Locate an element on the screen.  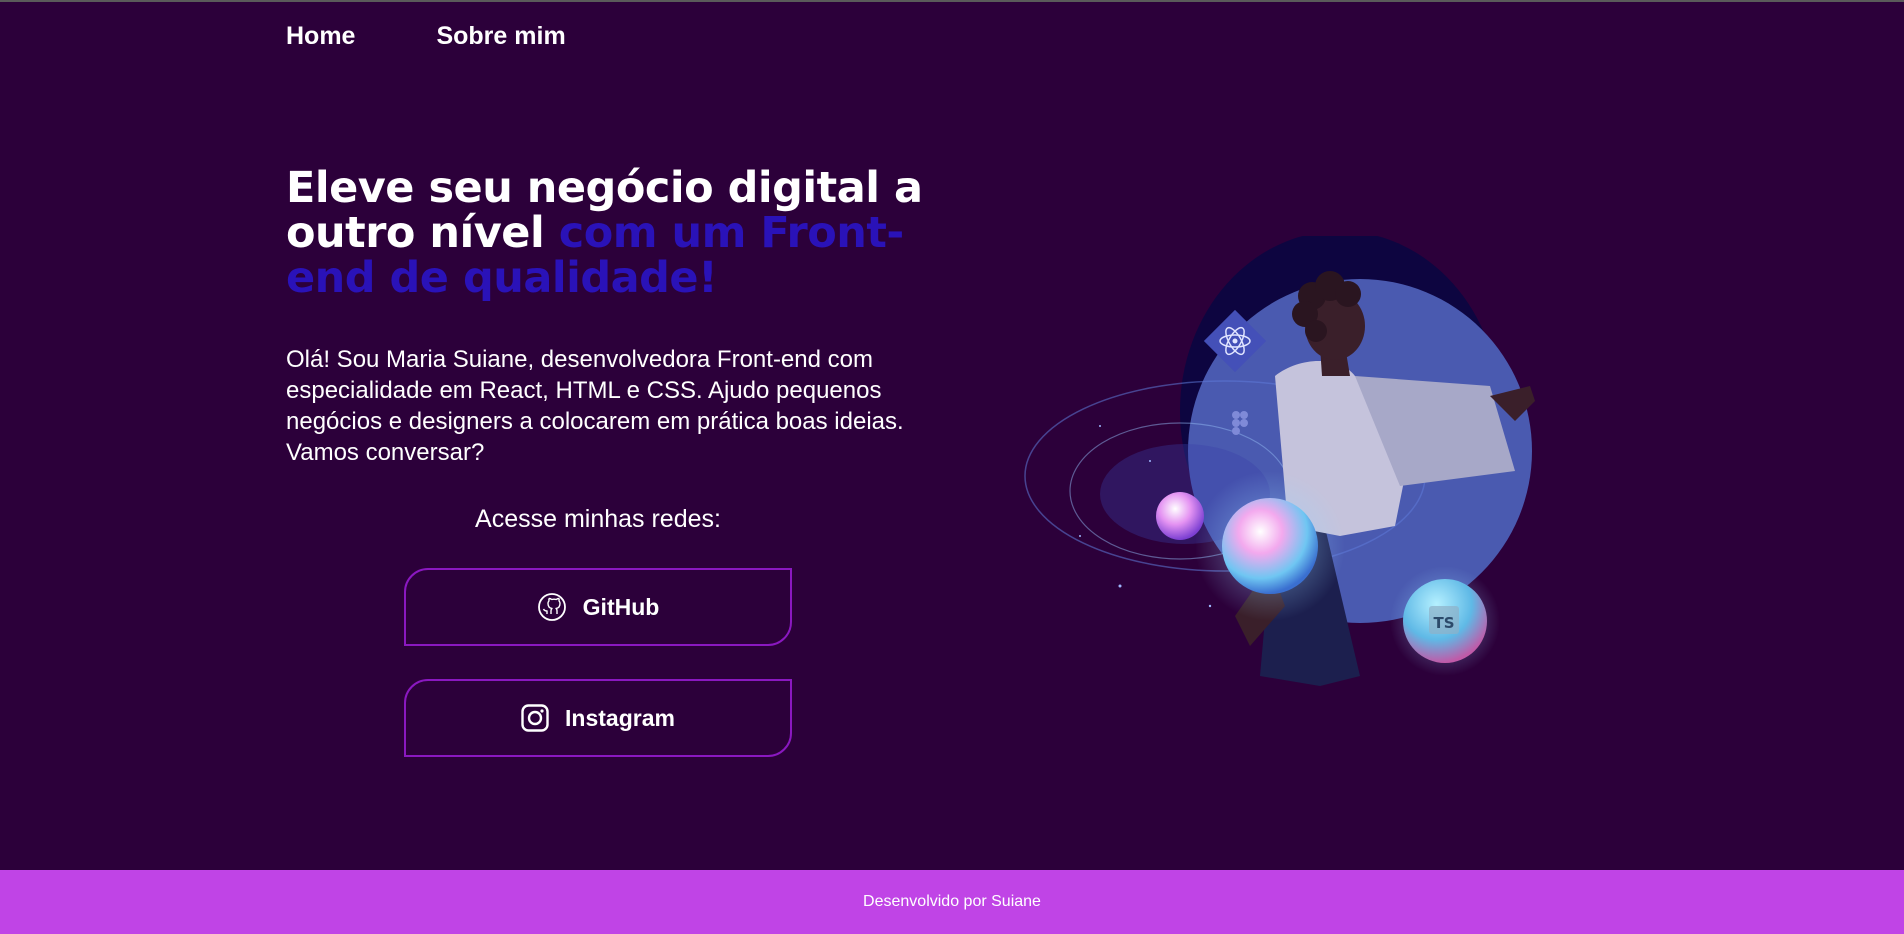
ts-badge-label: TS is located at coordinates (1443, 623).